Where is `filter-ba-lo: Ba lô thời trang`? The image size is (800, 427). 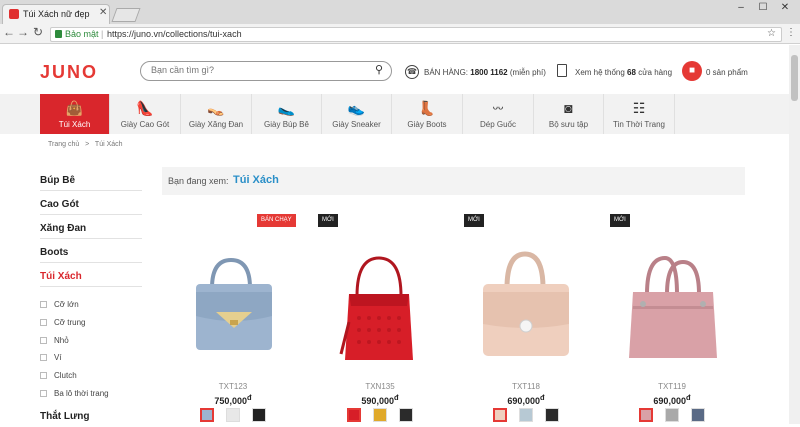
filter-ba-lo: Ba lô thời trang is located at coordinates (74, 393).